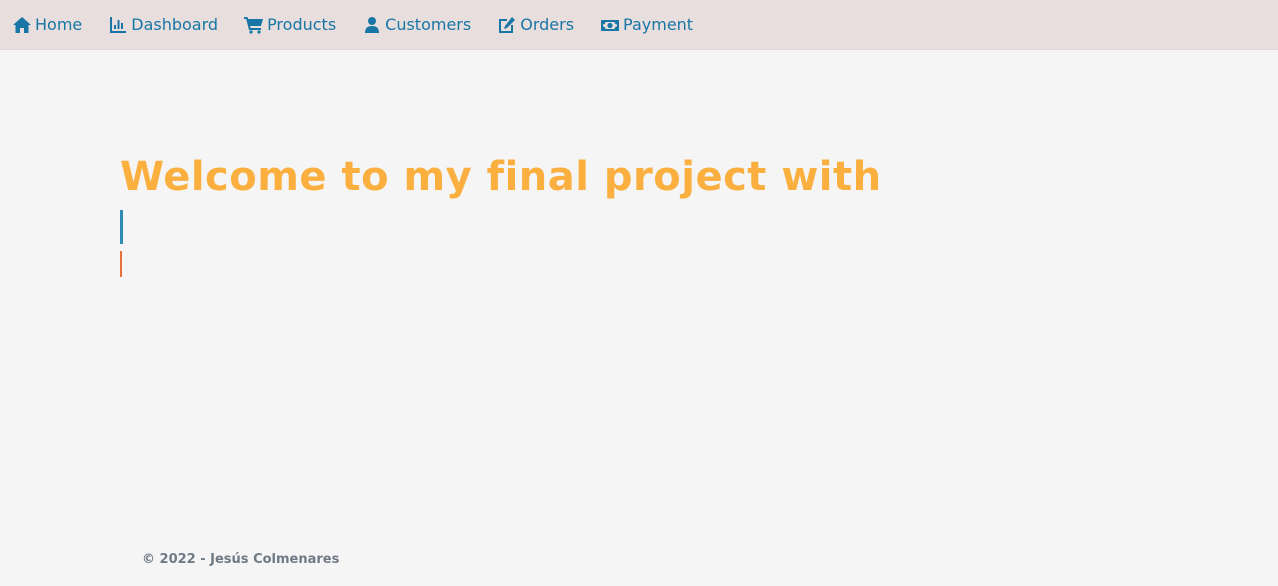  I want to click on nav-item-payment: Payment, so click(646, 25).